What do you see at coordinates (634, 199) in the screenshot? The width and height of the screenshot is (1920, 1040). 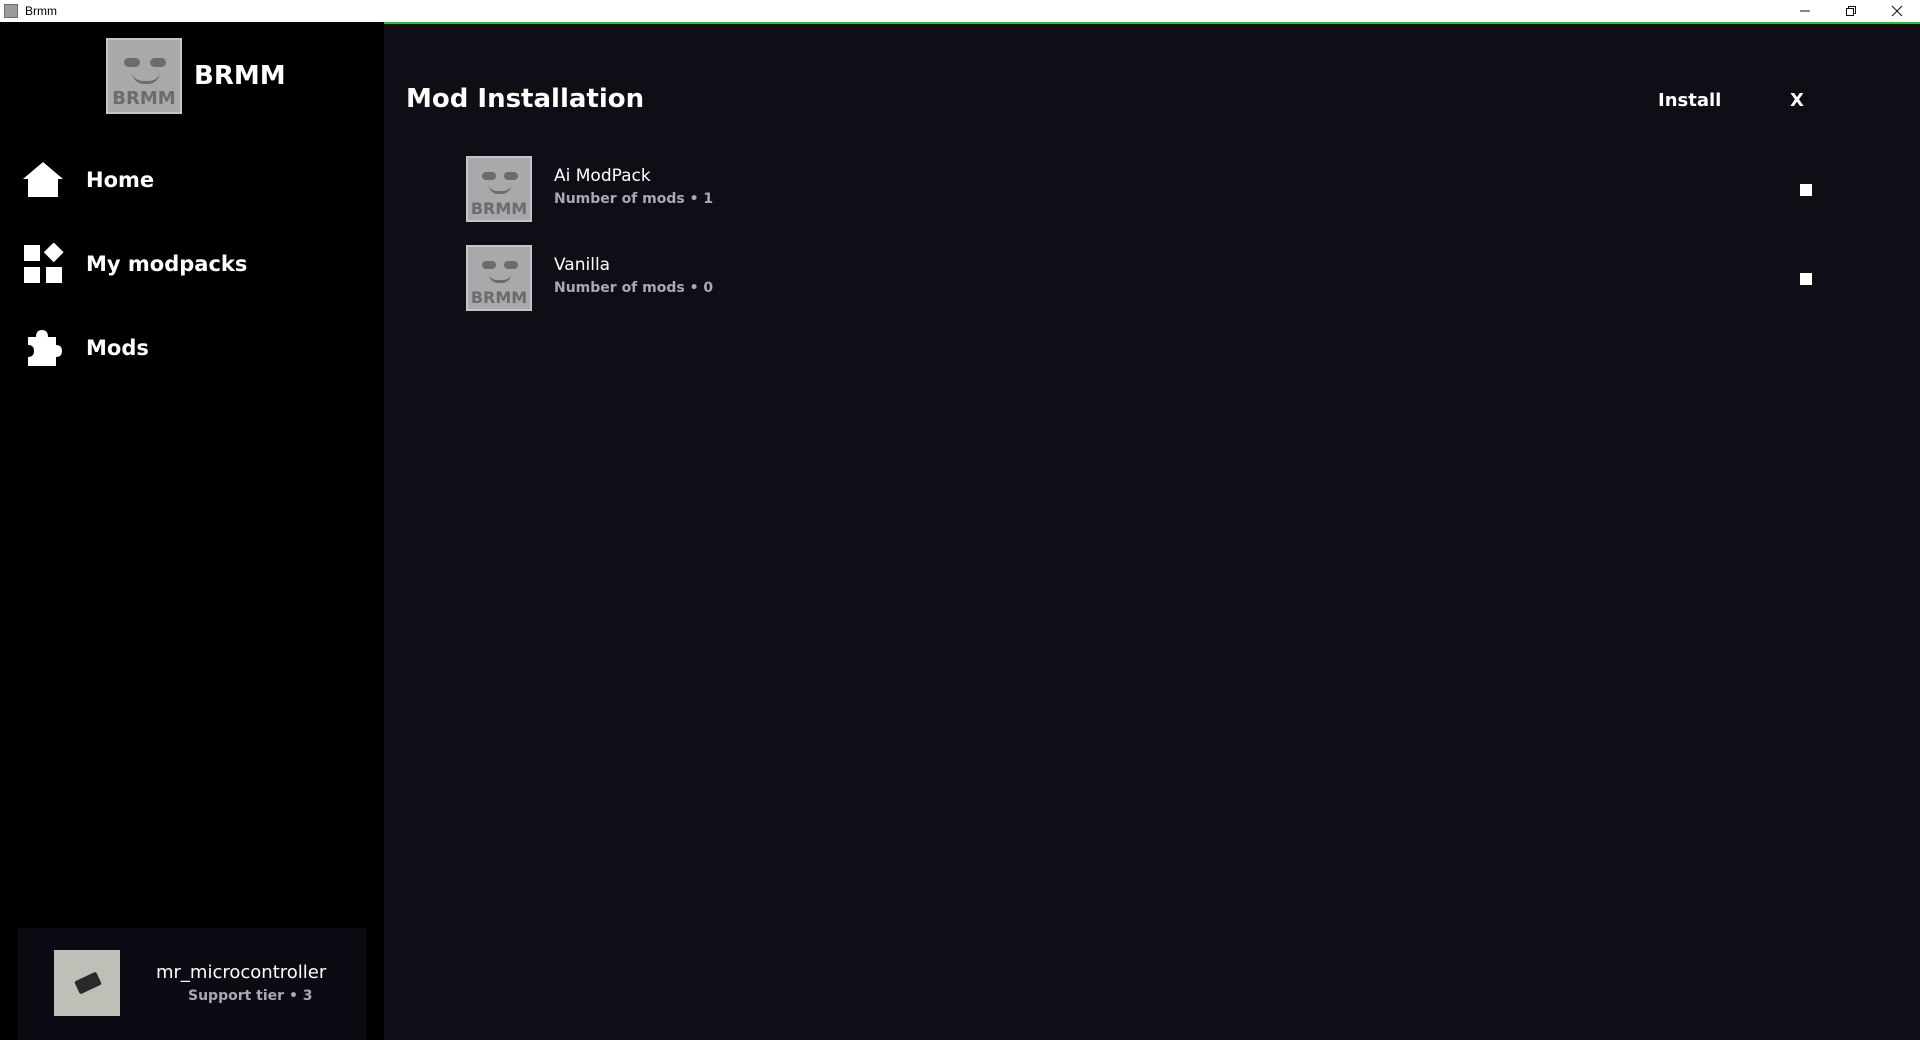 I see `modpack-mod-count: Number of mods • 1` at bounding box center [634, 199].